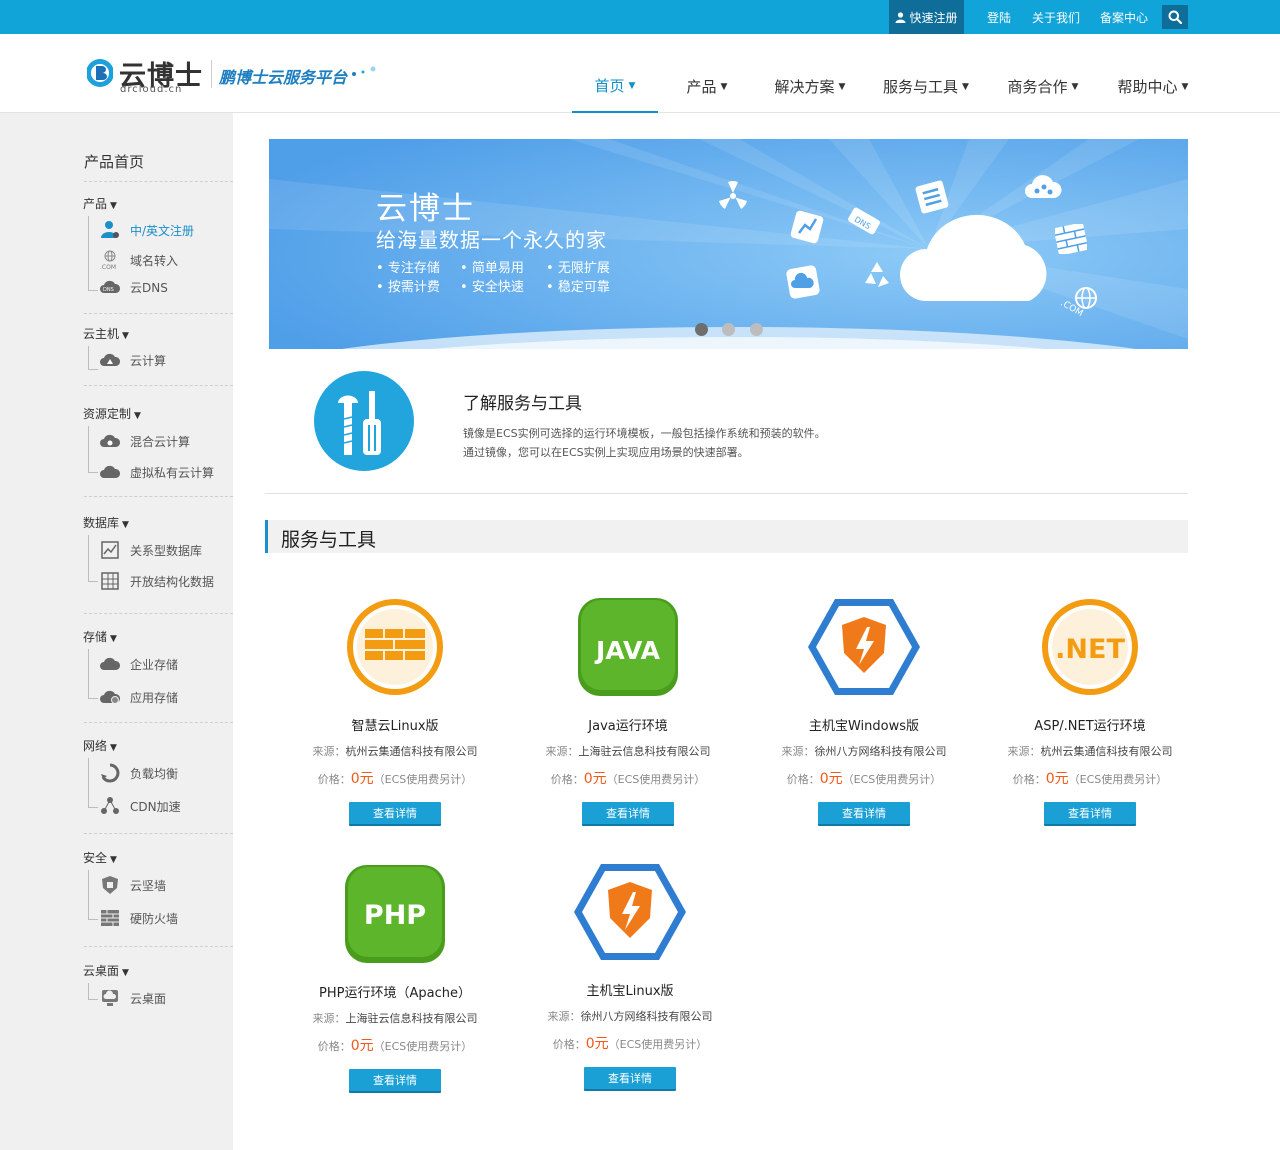  Describe the element at coordinates (1071, 239) in the screenshot. I see `brick-wall-icon` at that location.